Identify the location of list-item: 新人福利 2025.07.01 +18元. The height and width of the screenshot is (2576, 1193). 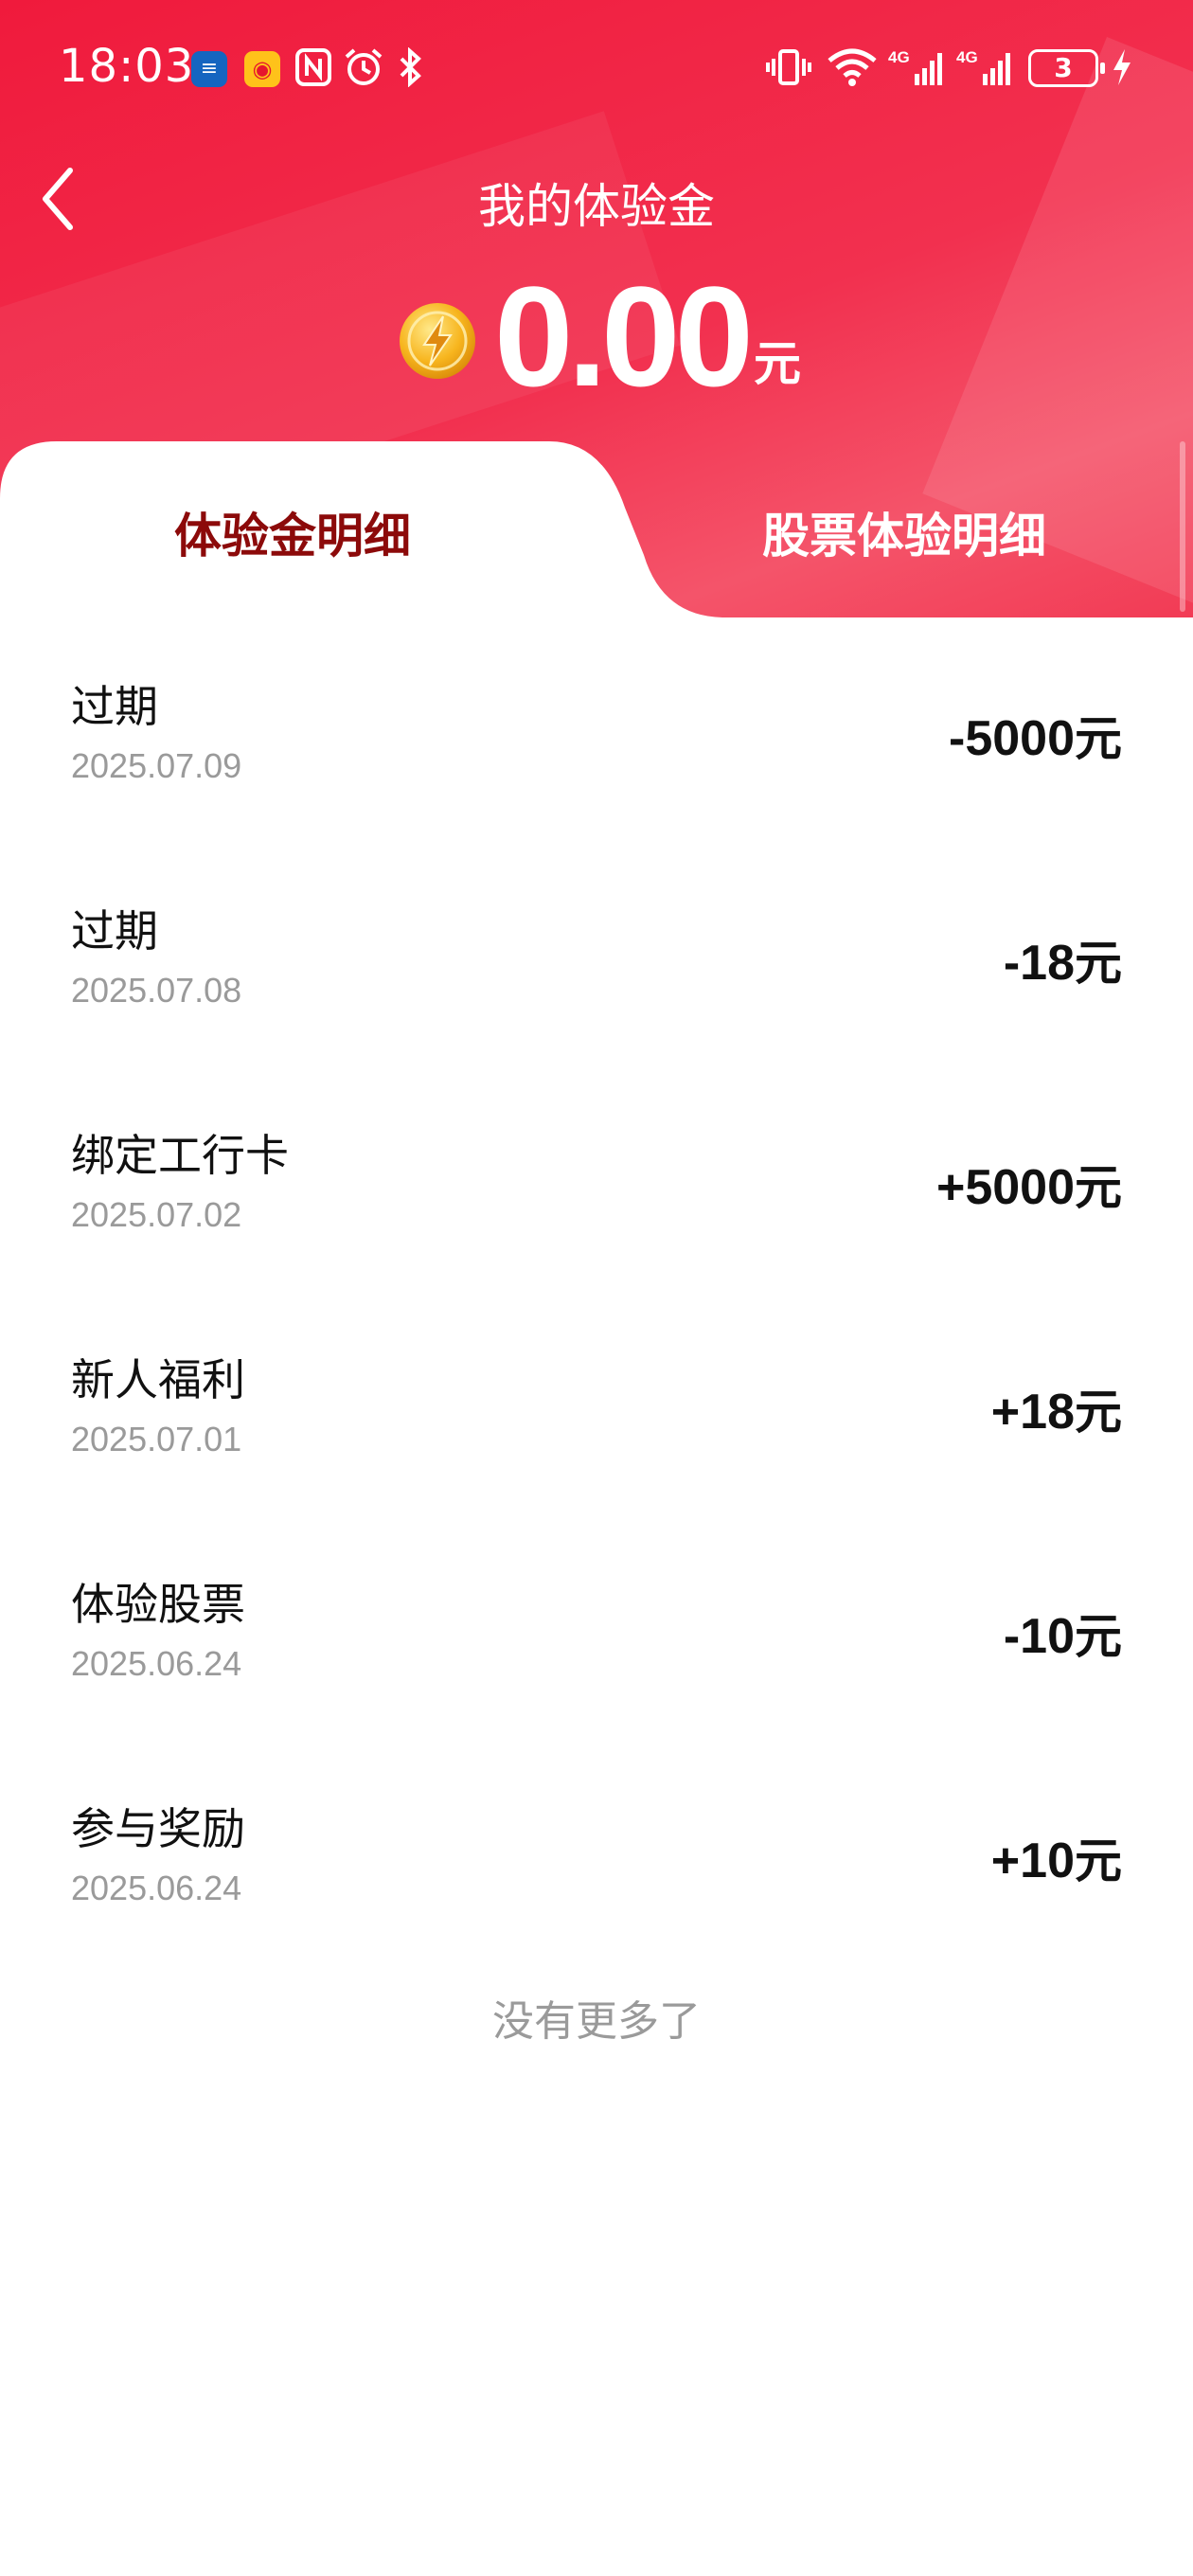
(596, 1410).